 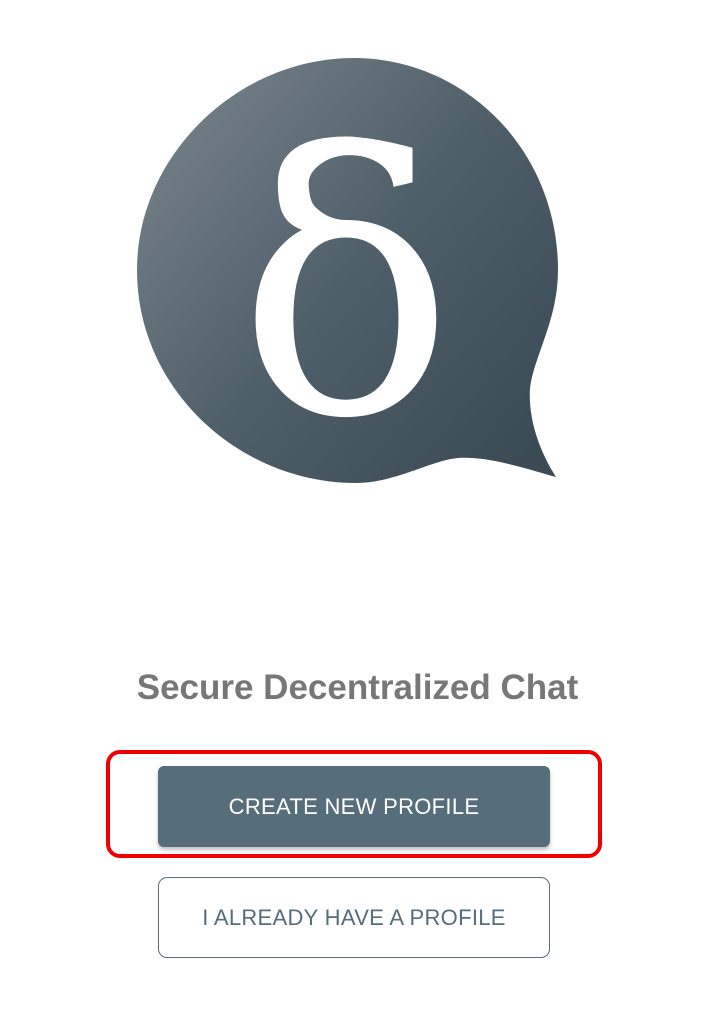 I want to click on already-have-profile-button: I ALREADY HAVE A PROFILE, so click(x=354, y=917).